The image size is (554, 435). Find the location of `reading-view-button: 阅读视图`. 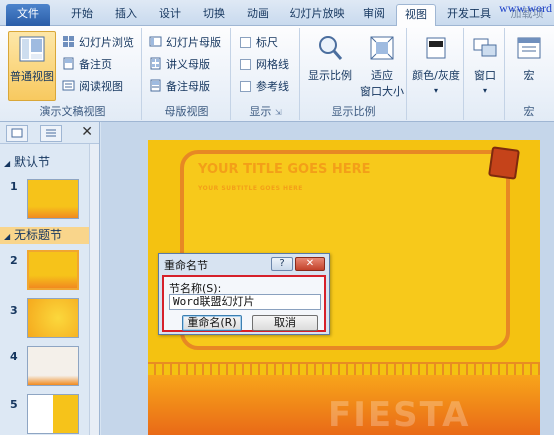

reading-view-button: 阅读视图 is located at coordinates (92, 87).